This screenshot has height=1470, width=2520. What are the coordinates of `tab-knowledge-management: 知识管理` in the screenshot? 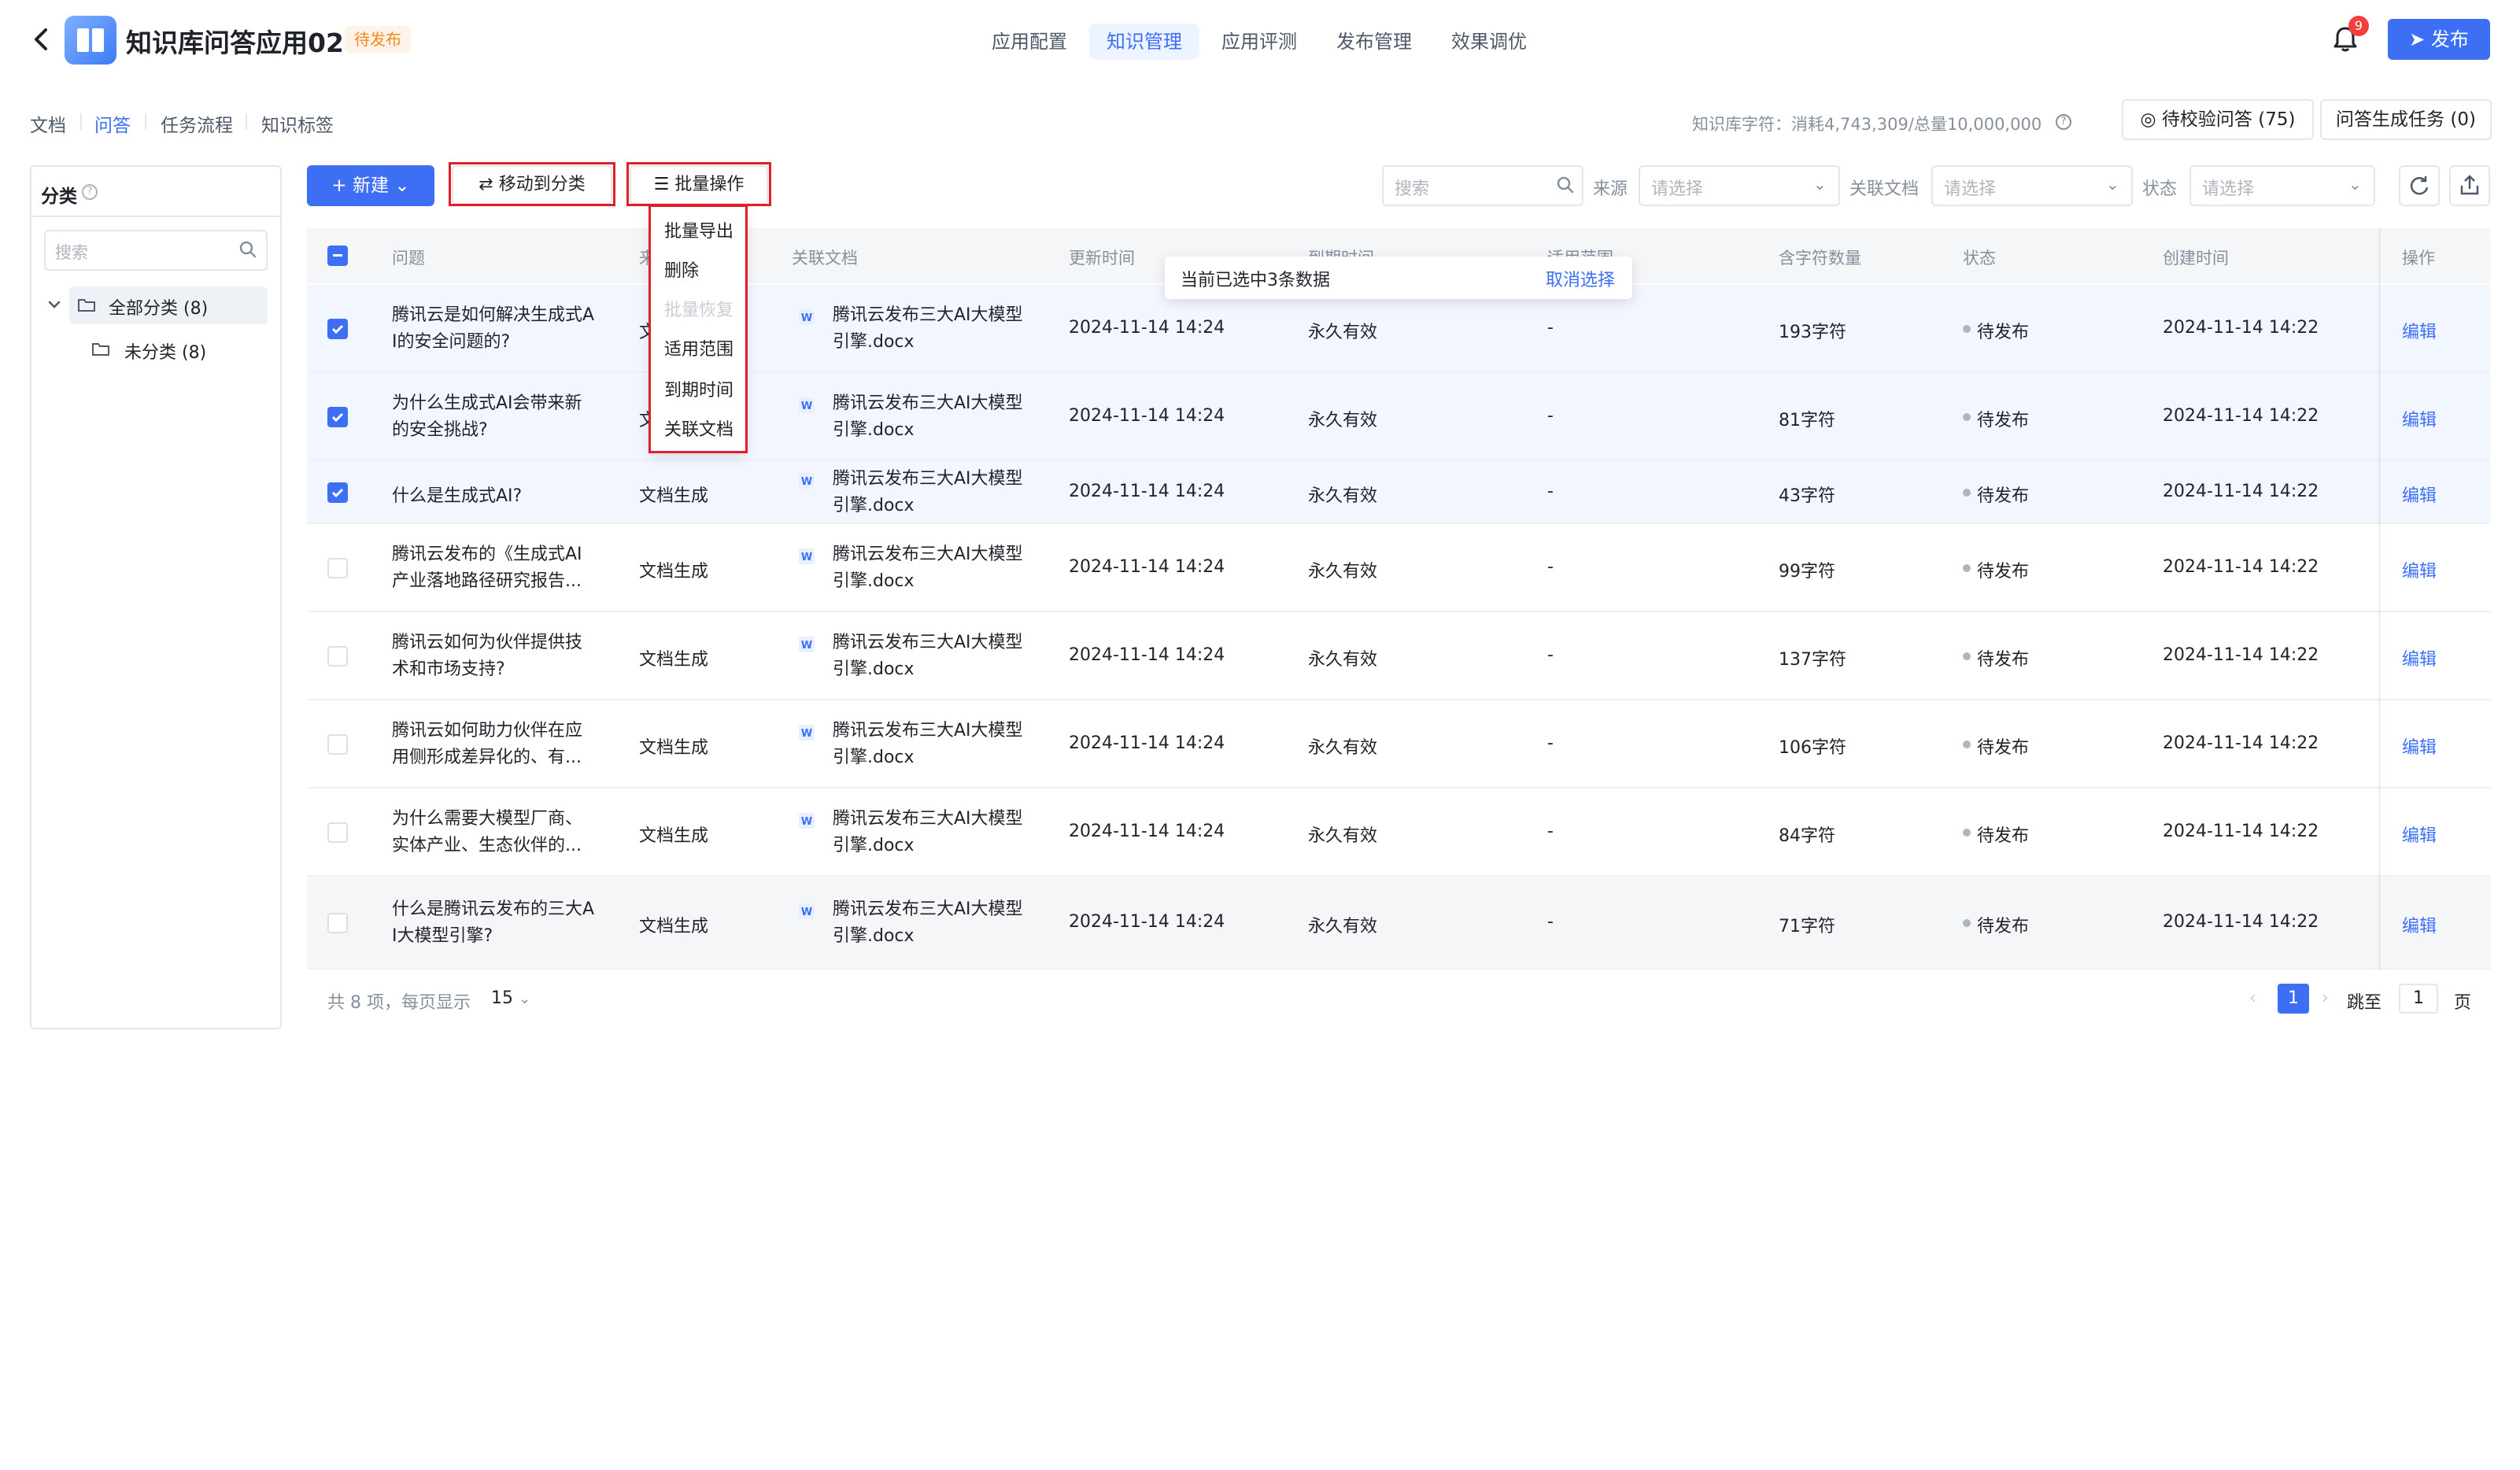 It's located at (1144, 42).